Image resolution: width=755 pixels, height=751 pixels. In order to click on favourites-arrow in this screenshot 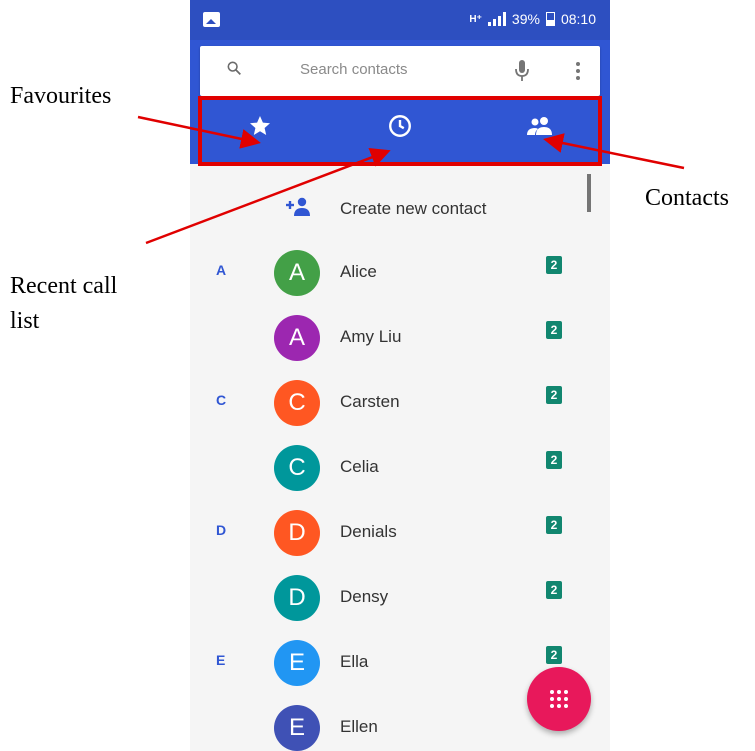, I will do `click(199, 132)`.